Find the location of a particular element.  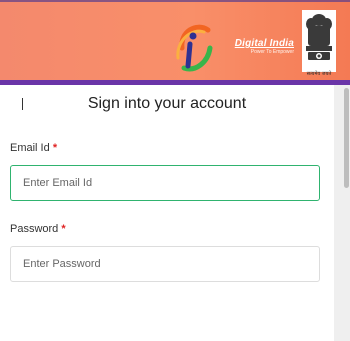

page-title: Sign into your account is located at coordinates (167, 103).